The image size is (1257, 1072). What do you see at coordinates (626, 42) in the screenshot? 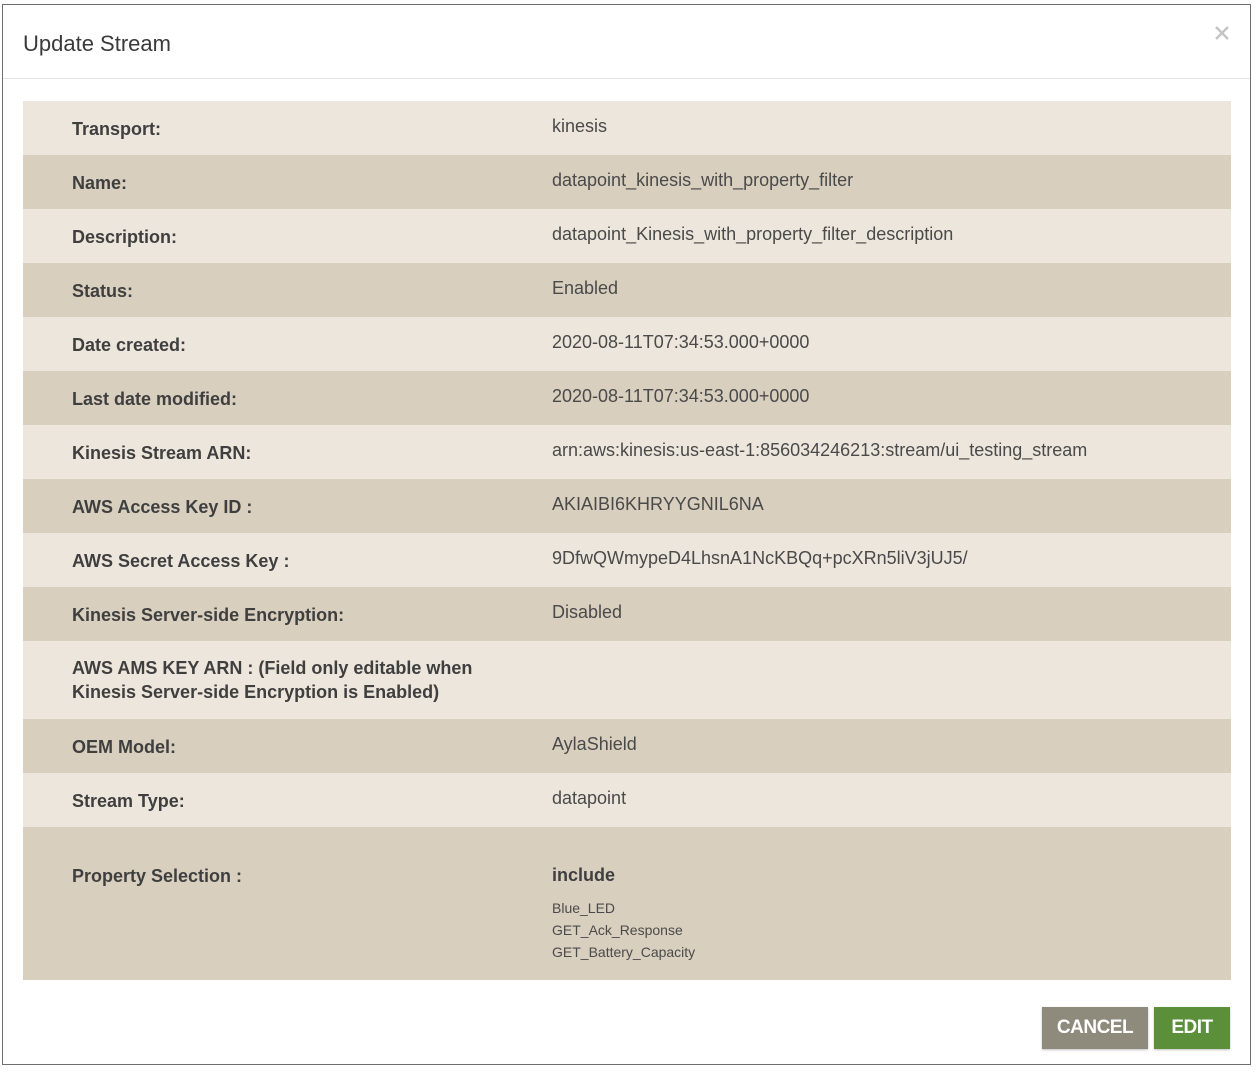
I see `modal-header: Update Stream` at bounding box center [626, 42].